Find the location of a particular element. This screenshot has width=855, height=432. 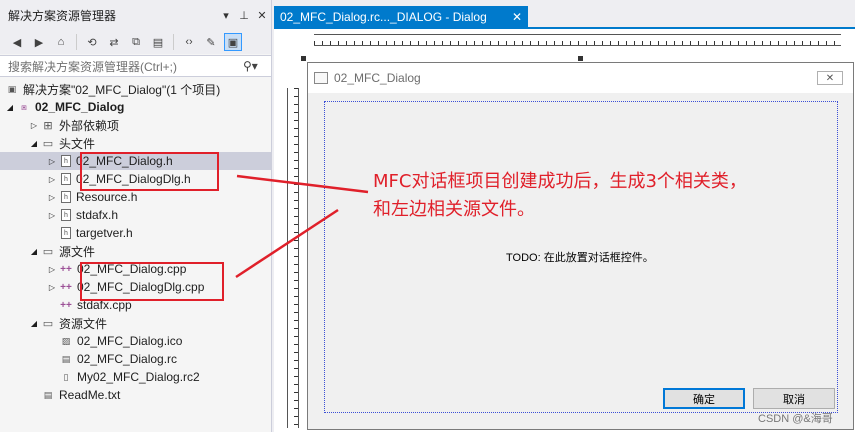

tree-item-file: ▤ 02_MFC_Dialog.rc is located at coordinates (135, 359).